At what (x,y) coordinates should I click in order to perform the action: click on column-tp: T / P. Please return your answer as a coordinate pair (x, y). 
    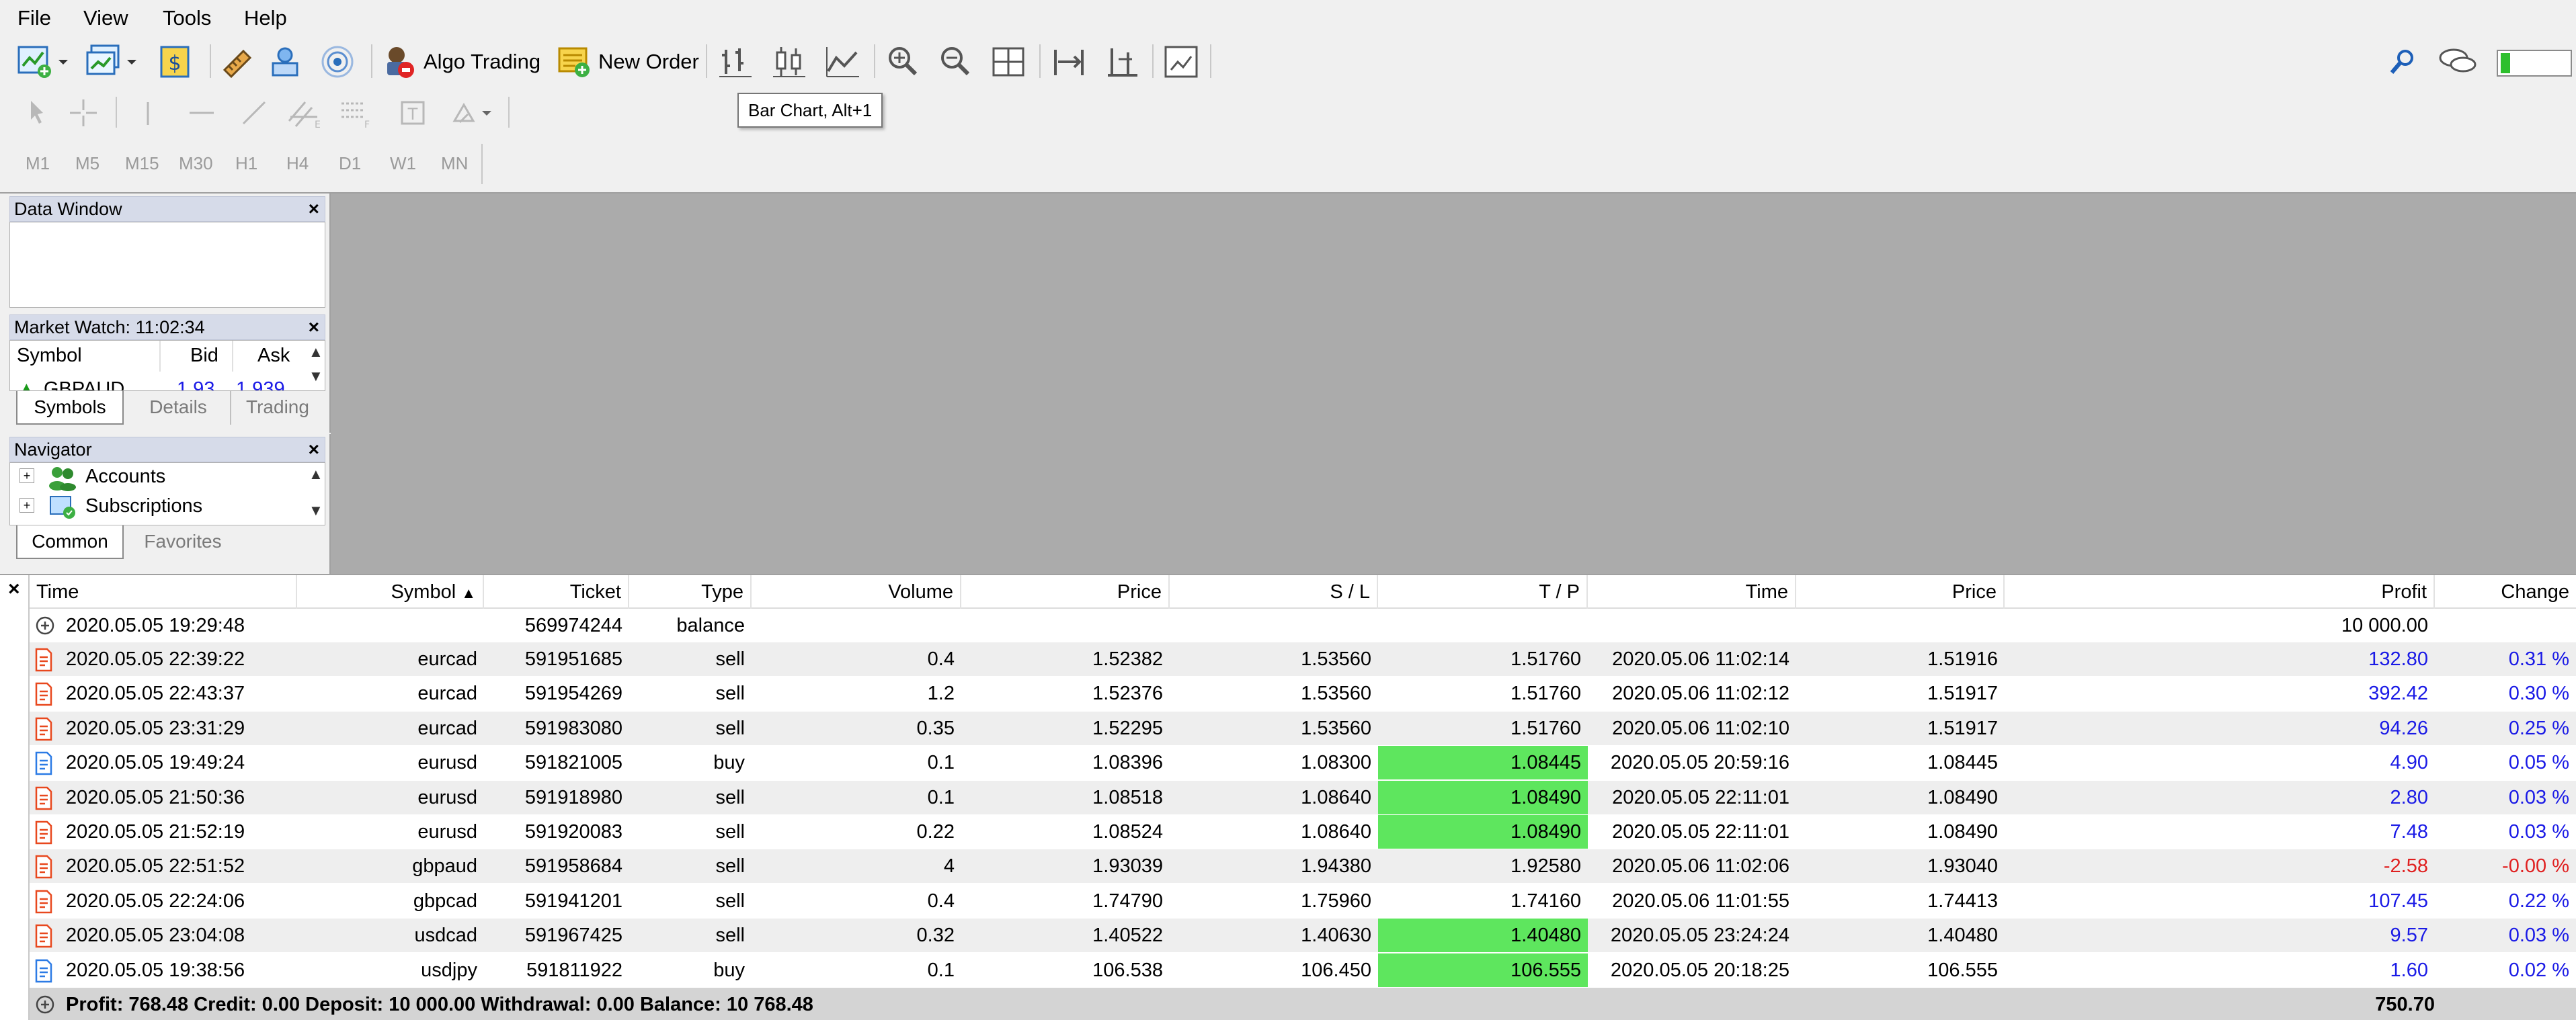
    Looking at the image, I should click on (1483, 592).